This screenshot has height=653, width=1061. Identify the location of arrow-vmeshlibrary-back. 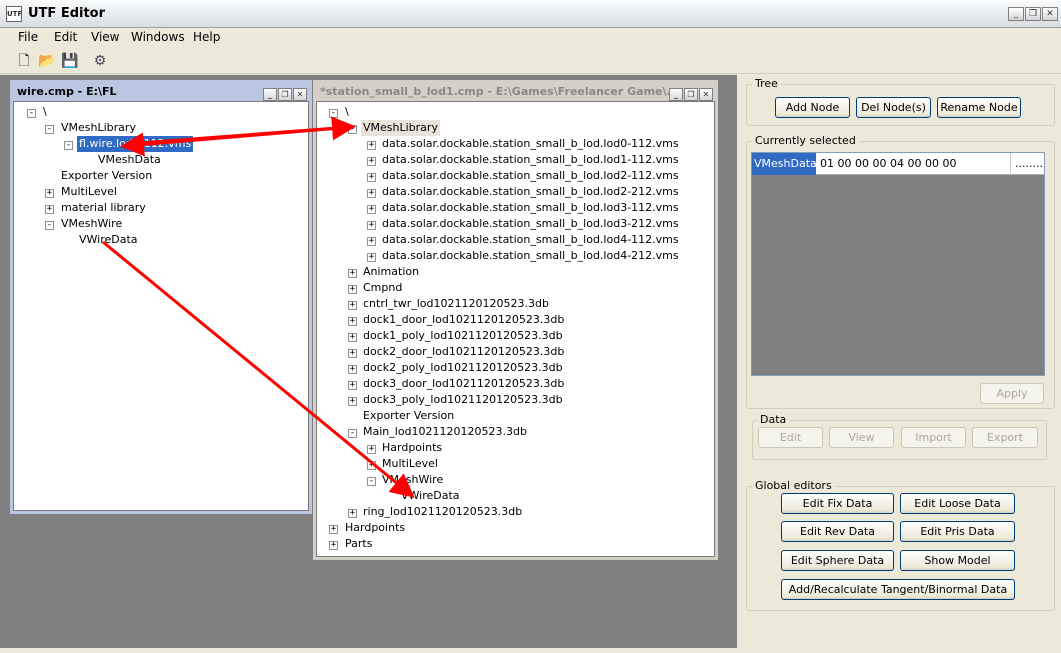
(236, 141).